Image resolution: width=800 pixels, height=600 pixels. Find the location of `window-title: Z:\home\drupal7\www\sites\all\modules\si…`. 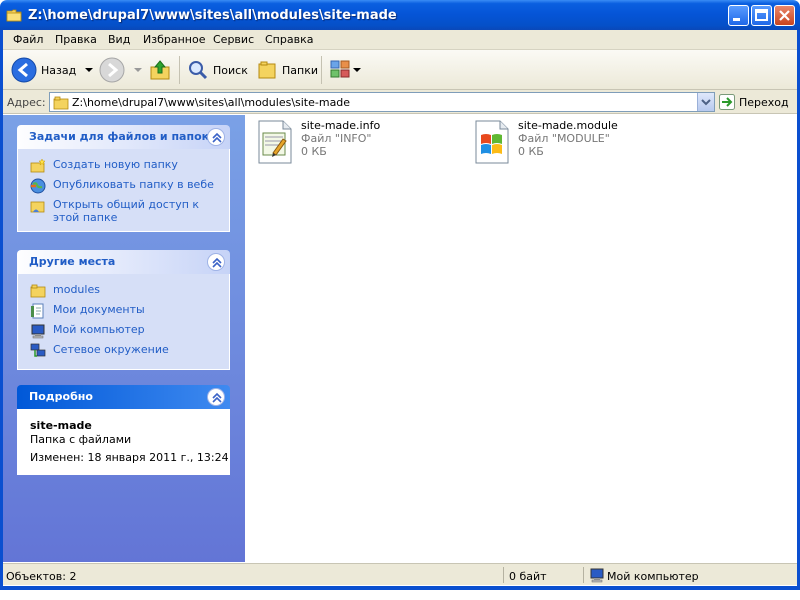

window-title: Z:\home\drupal7\www\sites\all\modules\si… is located at coordinates (212, 15).